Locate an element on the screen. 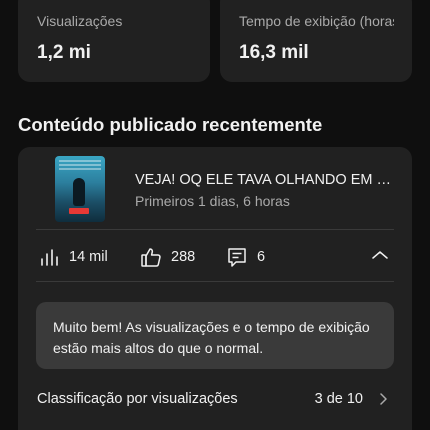 The height and width of the screenshot is (430, 430). metric-comments: 6 is located at coordinates (245, 257).